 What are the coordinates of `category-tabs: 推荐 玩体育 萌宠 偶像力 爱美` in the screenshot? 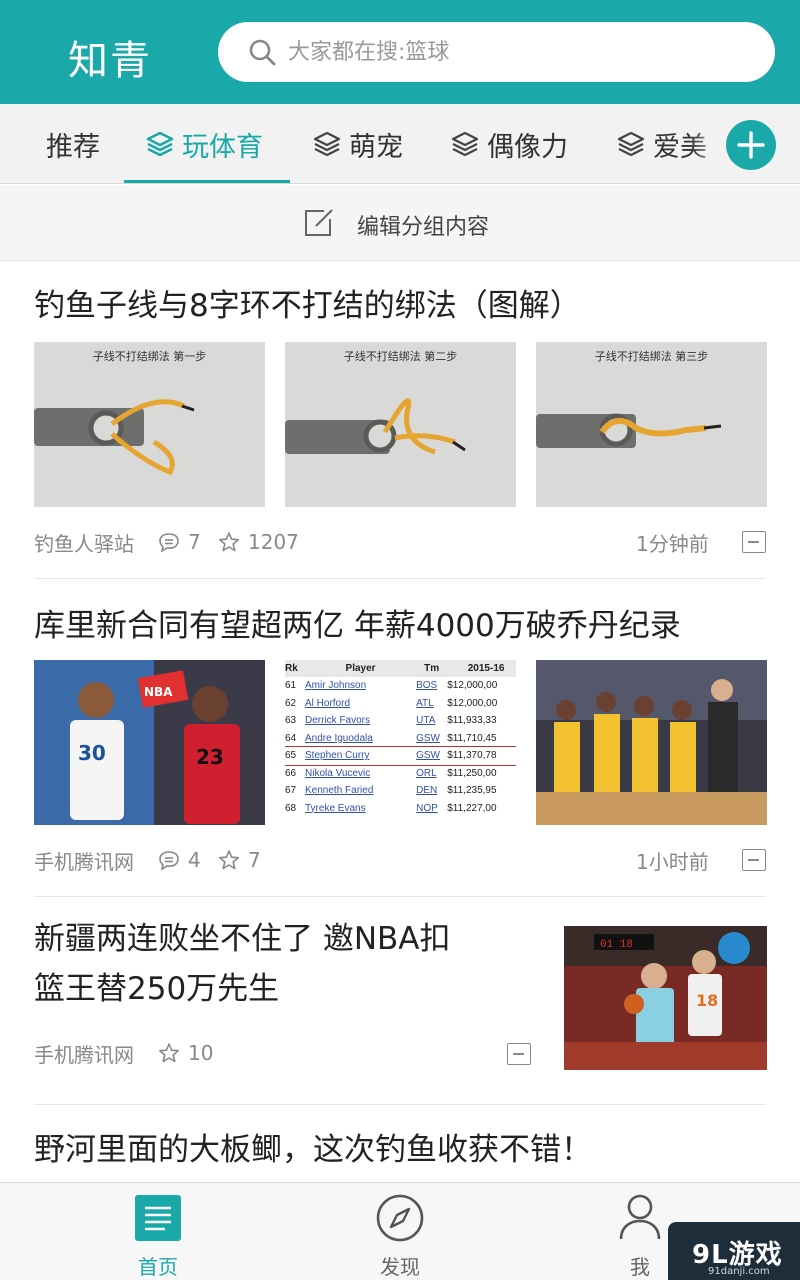 It's located at (400, 144).